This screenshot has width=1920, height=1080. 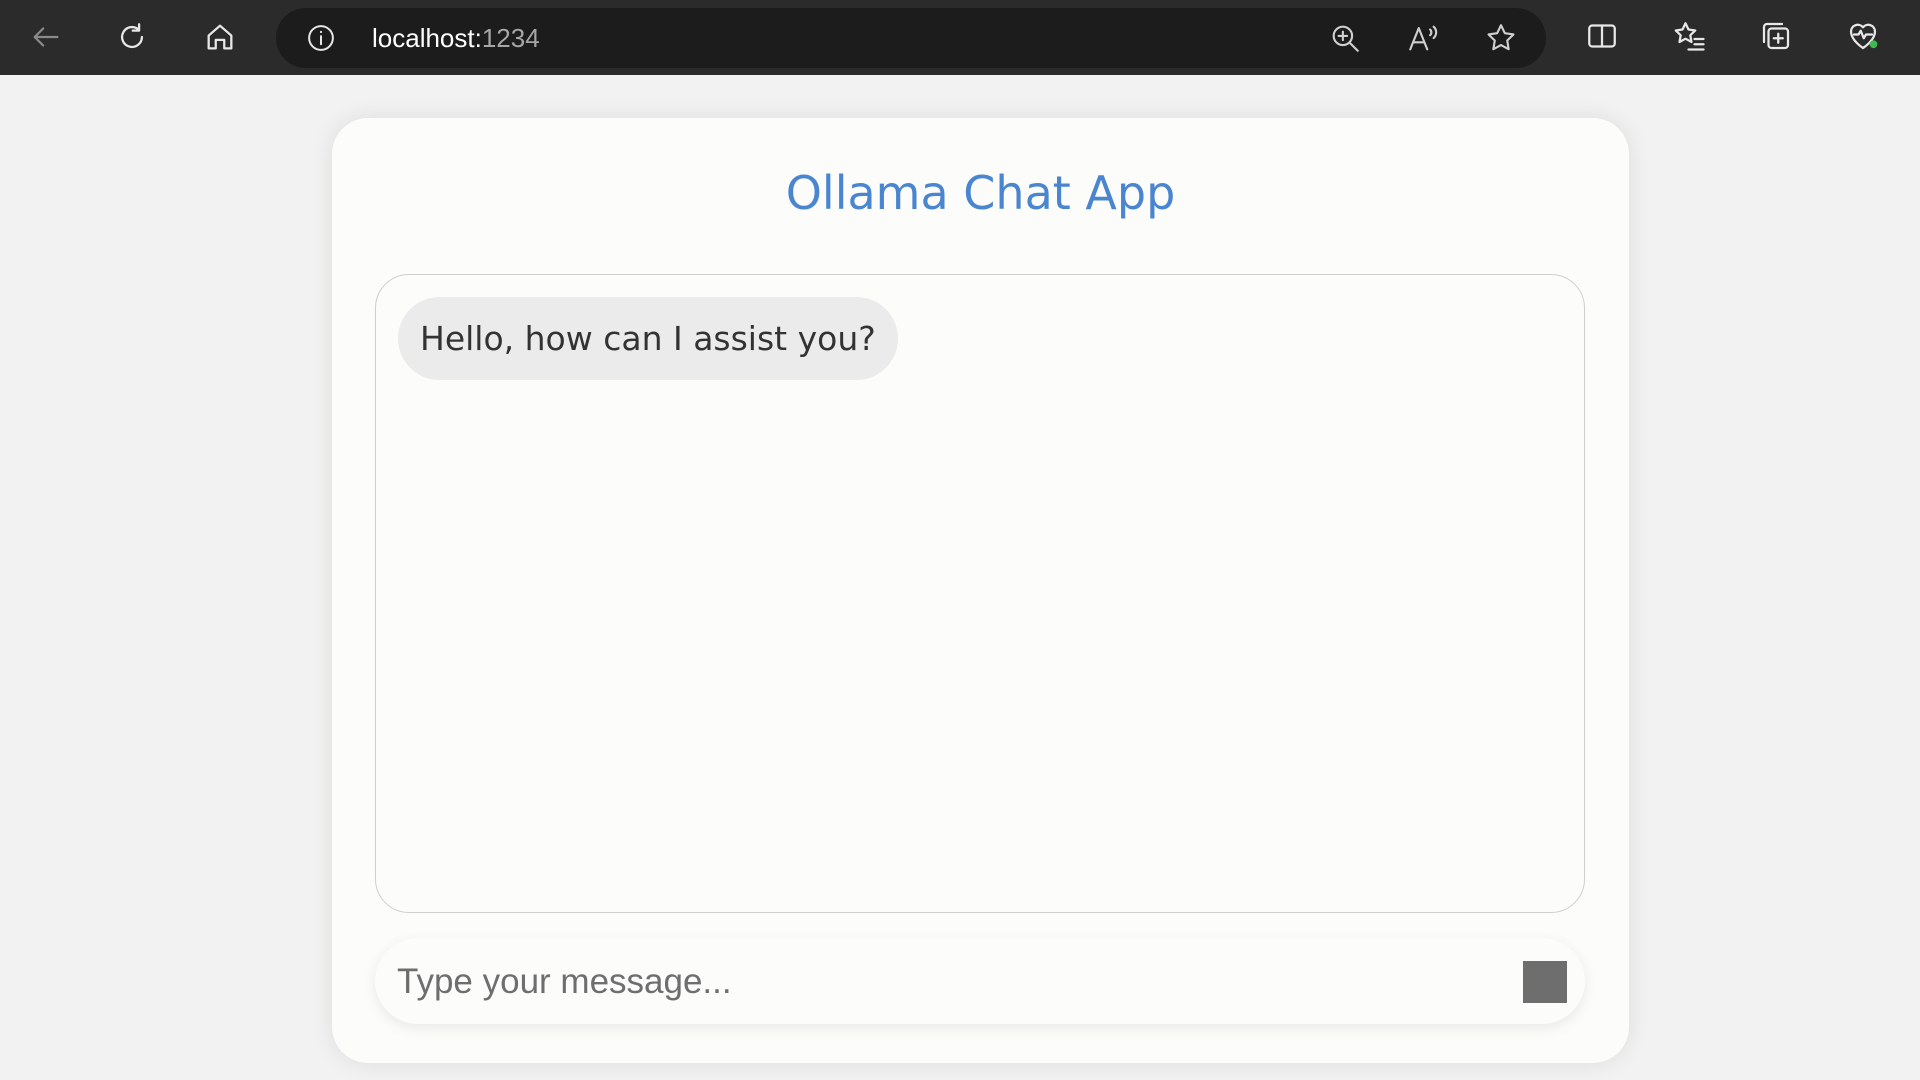 I want to click on address-bar: localhost:1234, so click(x=911, y=38).